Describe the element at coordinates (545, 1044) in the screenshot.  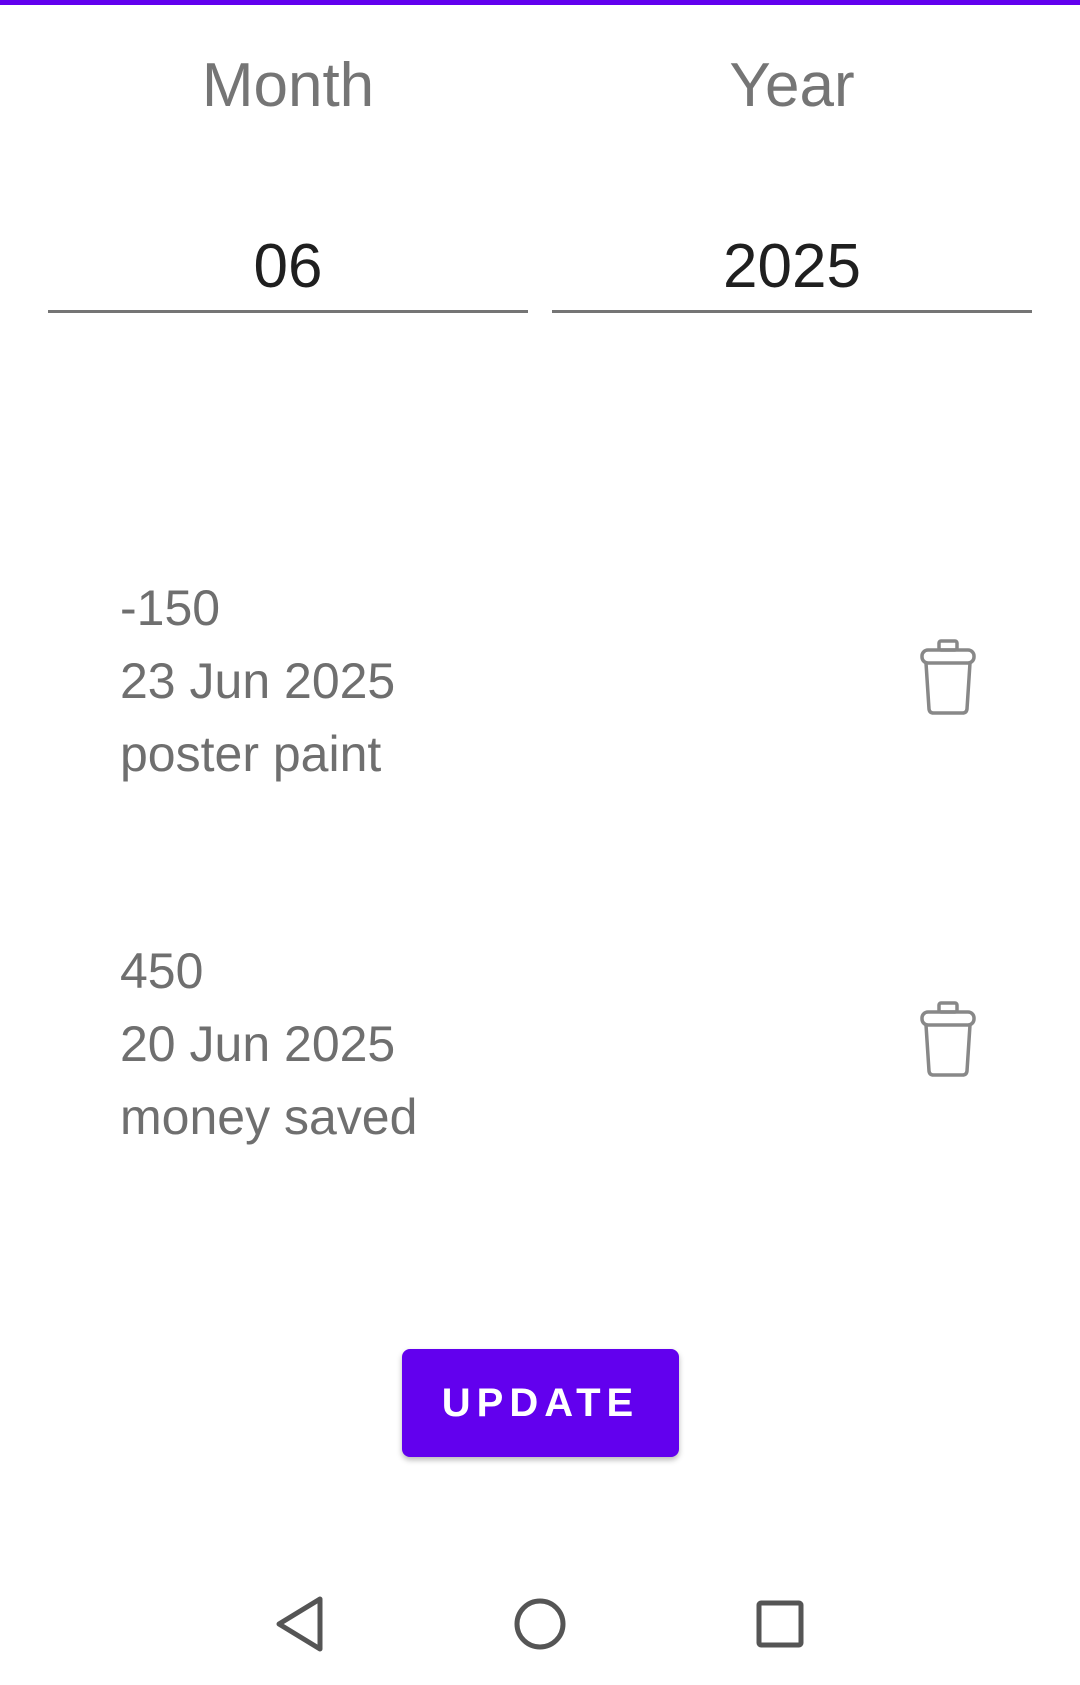
I see `list-item: 450 20 Jun 2025 money saved` at that location.